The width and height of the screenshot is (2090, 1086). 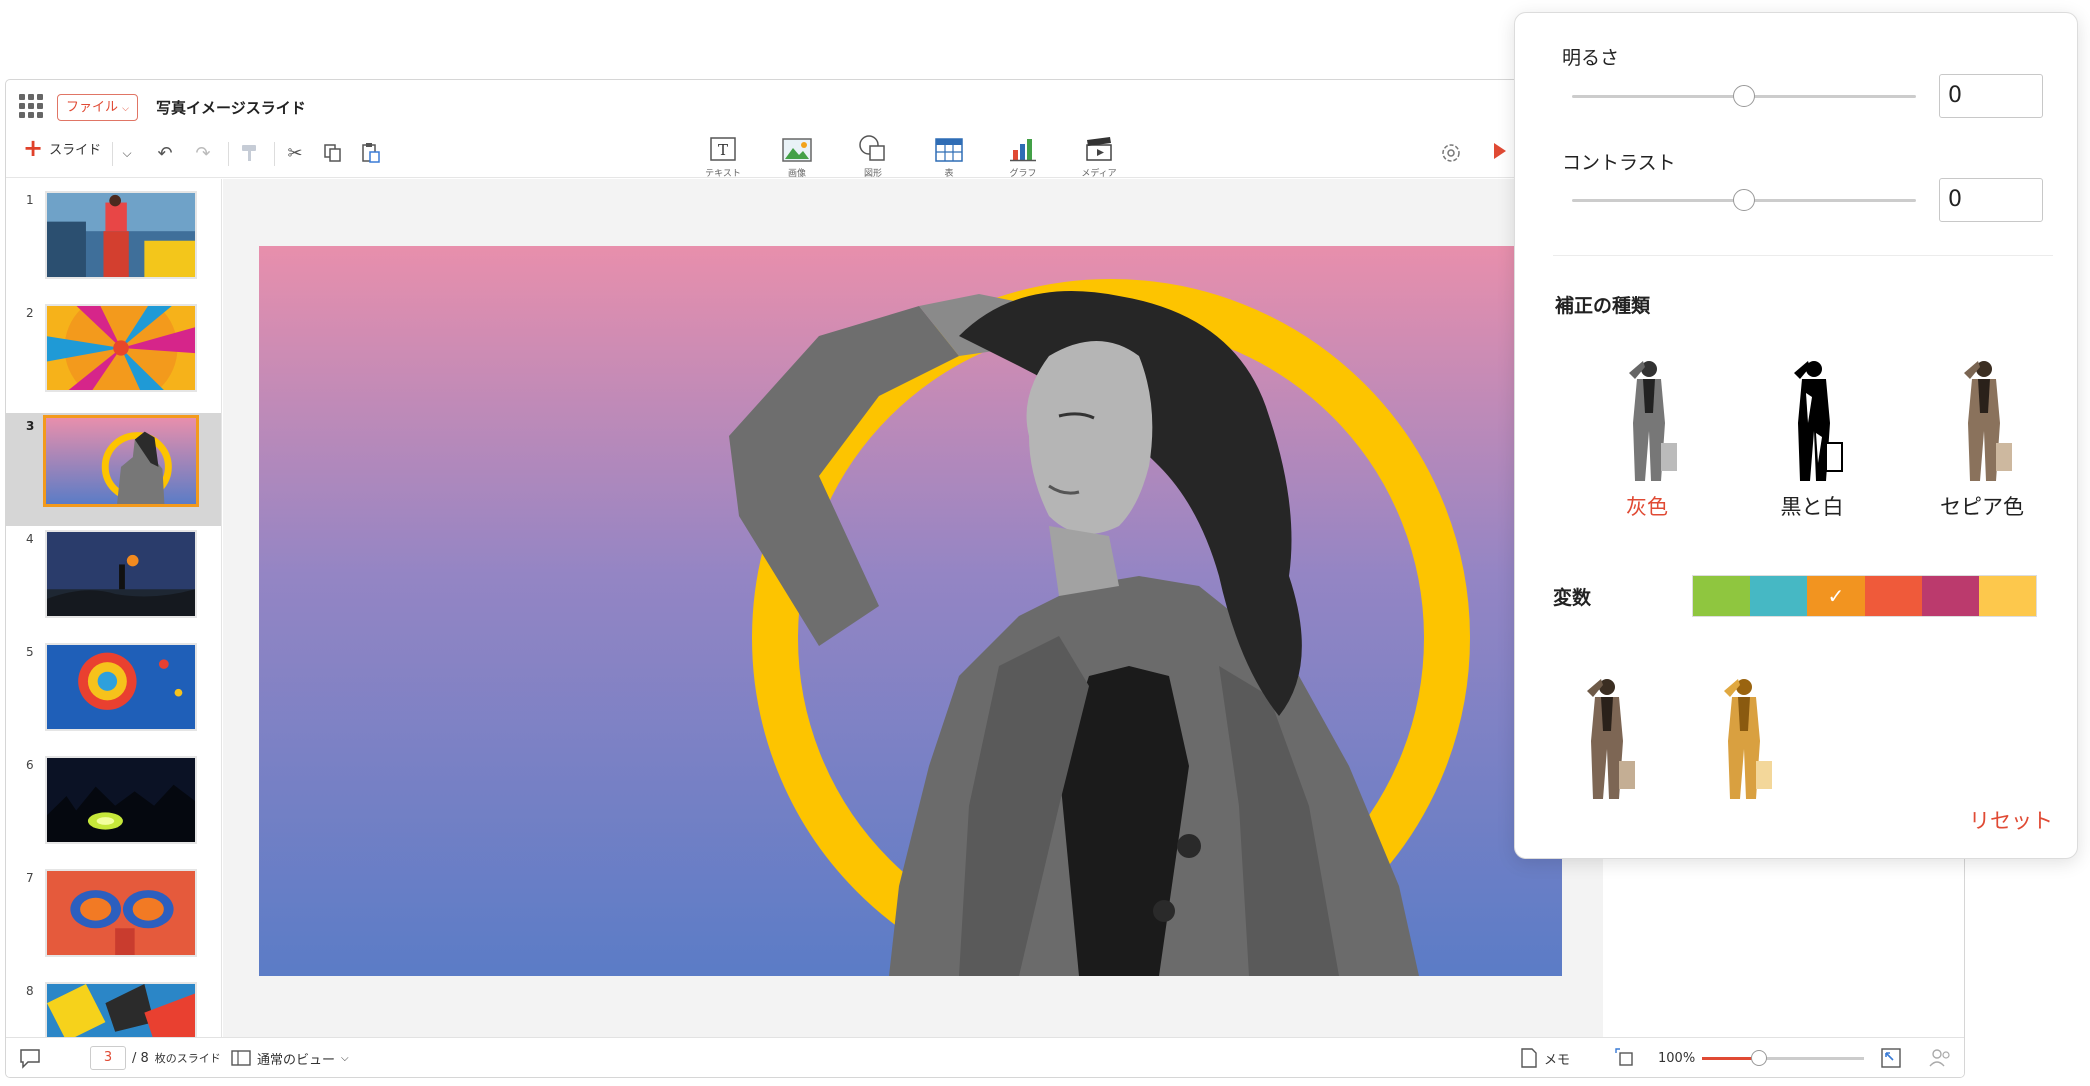 What do you see at coordinates (108, 1058) in the screenshot?
I see `current-page-input: 3` at bounding box center [108, 1058].